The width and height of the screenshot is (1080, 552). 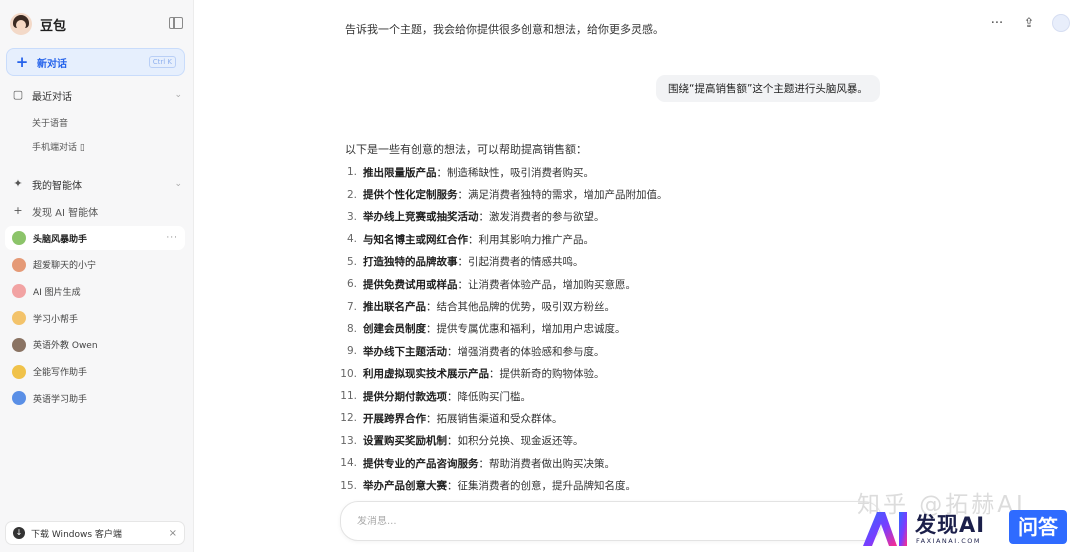 I want to click on my-agents-title: 我的智能体, so click(x=57, y=186).